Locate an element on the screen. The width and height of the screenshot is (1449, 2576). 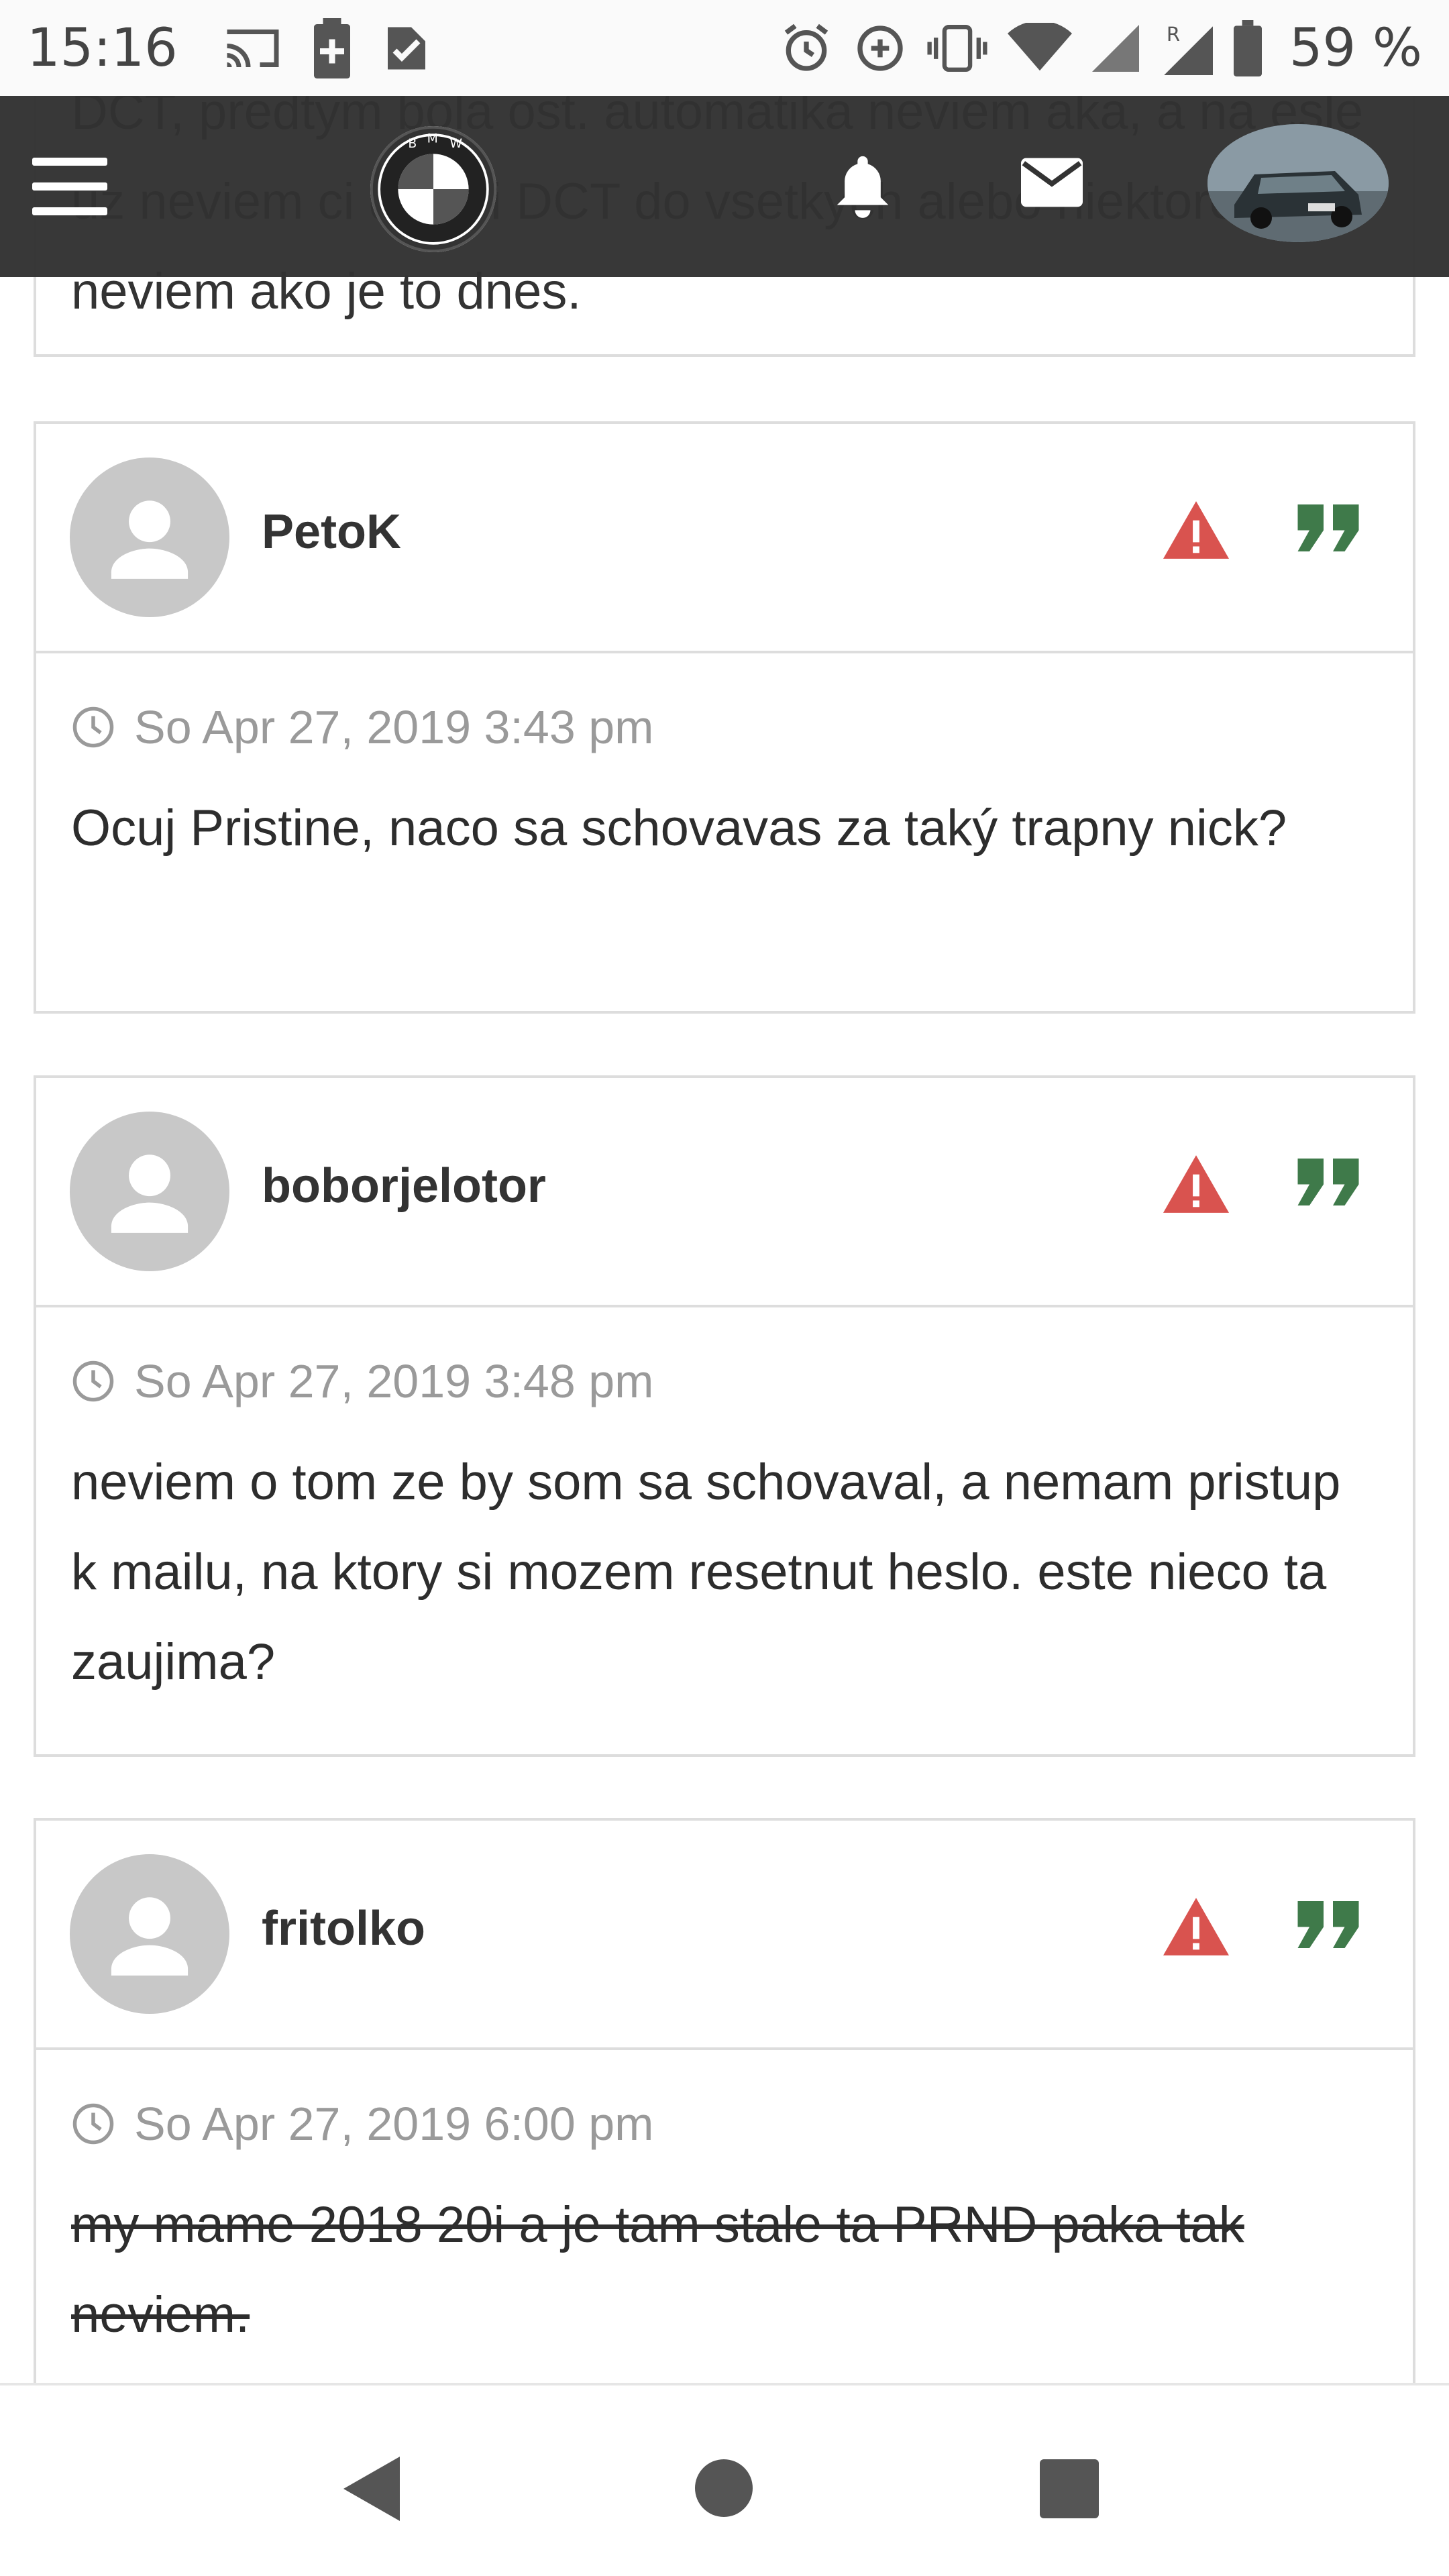
bell-icon is located at coordinates (863, 186).